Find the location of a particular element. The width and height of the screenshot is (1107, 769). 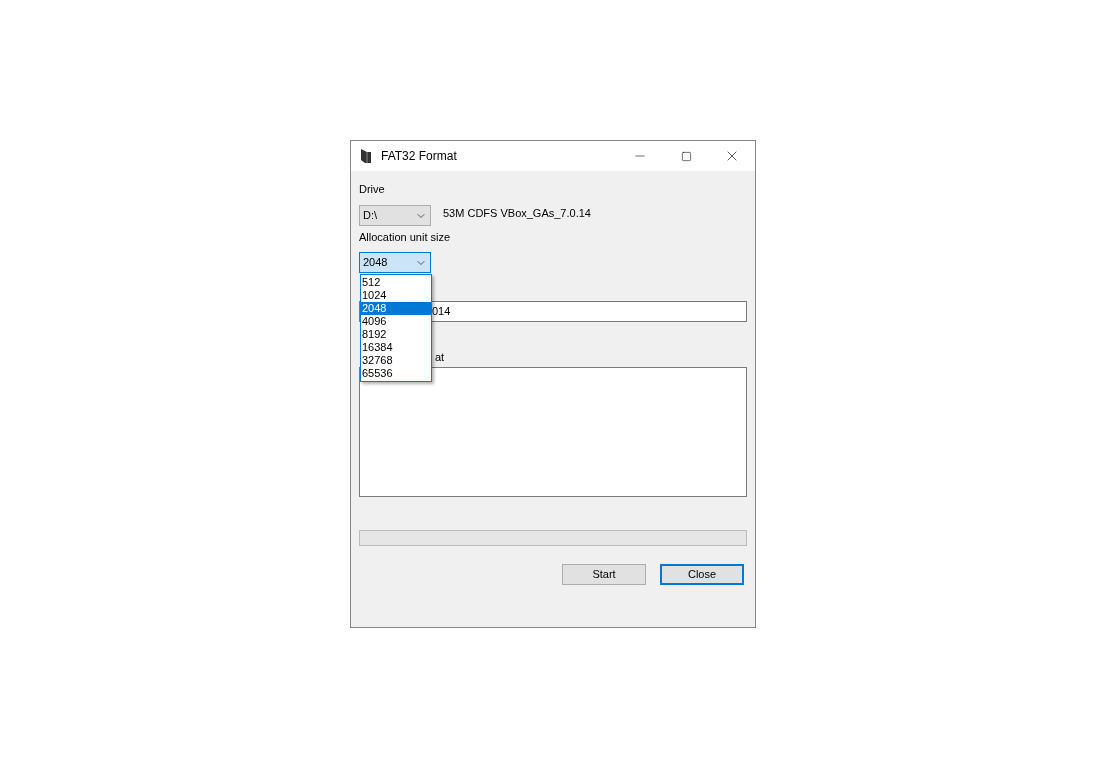

drive-dropdown: D:\ is located at coordinates (395, 215).